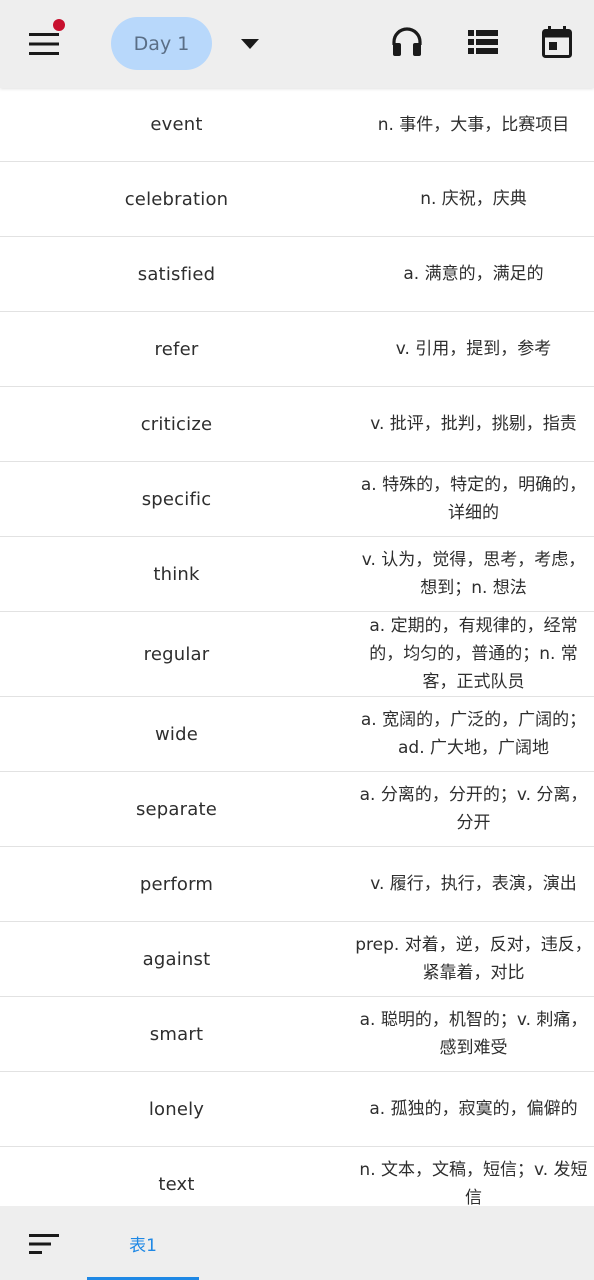 The width and height of the screenshot is (594, 1280). What do you see at coordinates (297, 734) in the screenshot?
I see `word-row: wide a. 宽阔的，广泛的，广阔的；ad. 广大地，广阔地` at bounding box center [297, 734].